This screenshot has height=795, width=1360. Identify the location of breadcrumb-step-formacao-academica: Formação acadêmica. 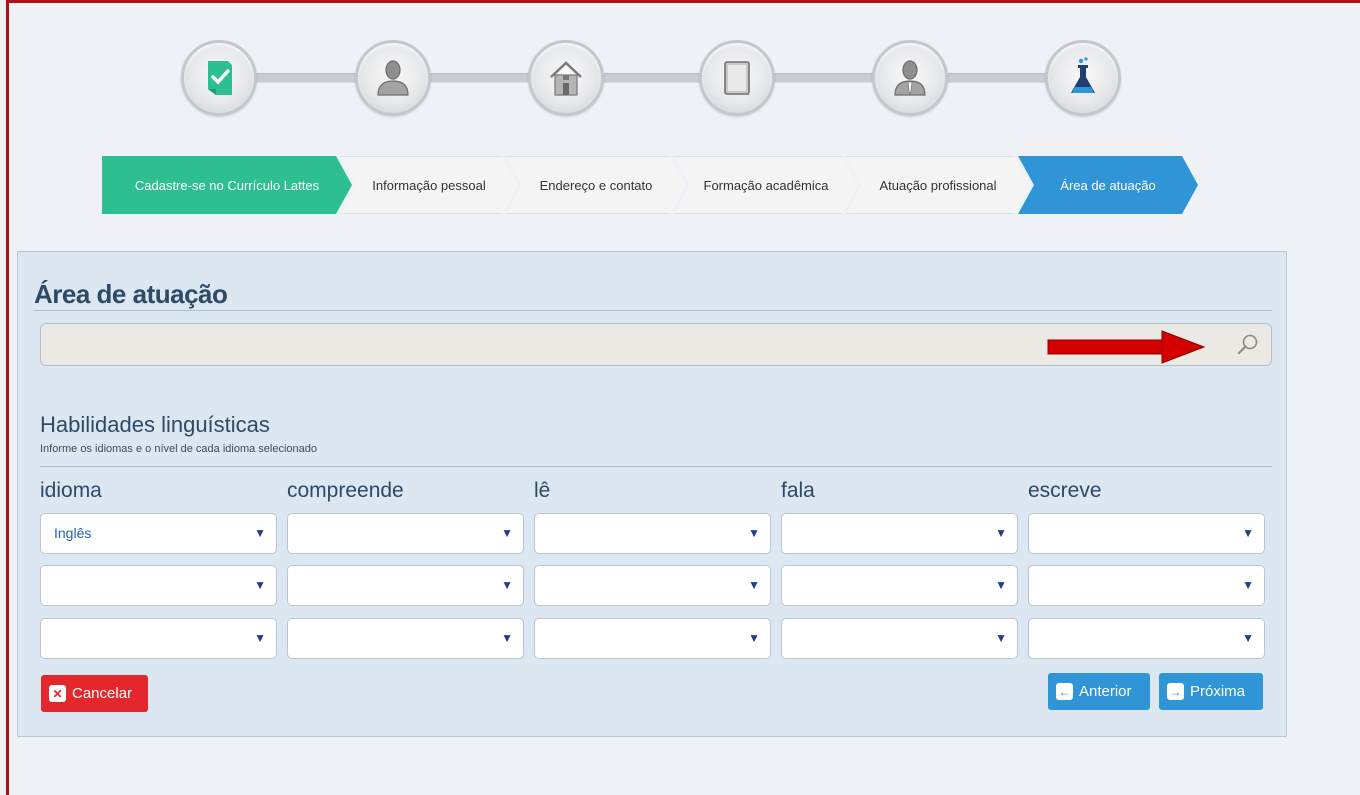
(766, 185).